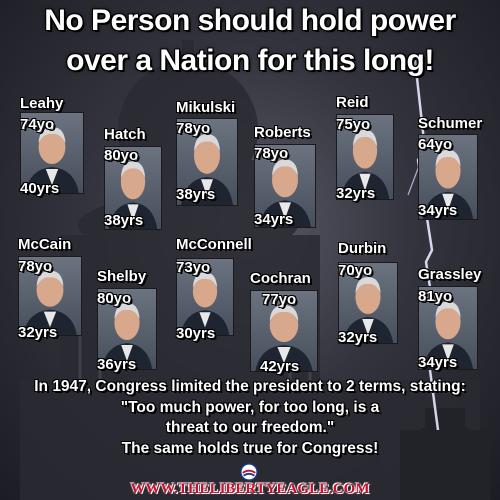 This screenshot has width=500, height=500. I want to click on senator-name: Schumer, so click(450, 123).